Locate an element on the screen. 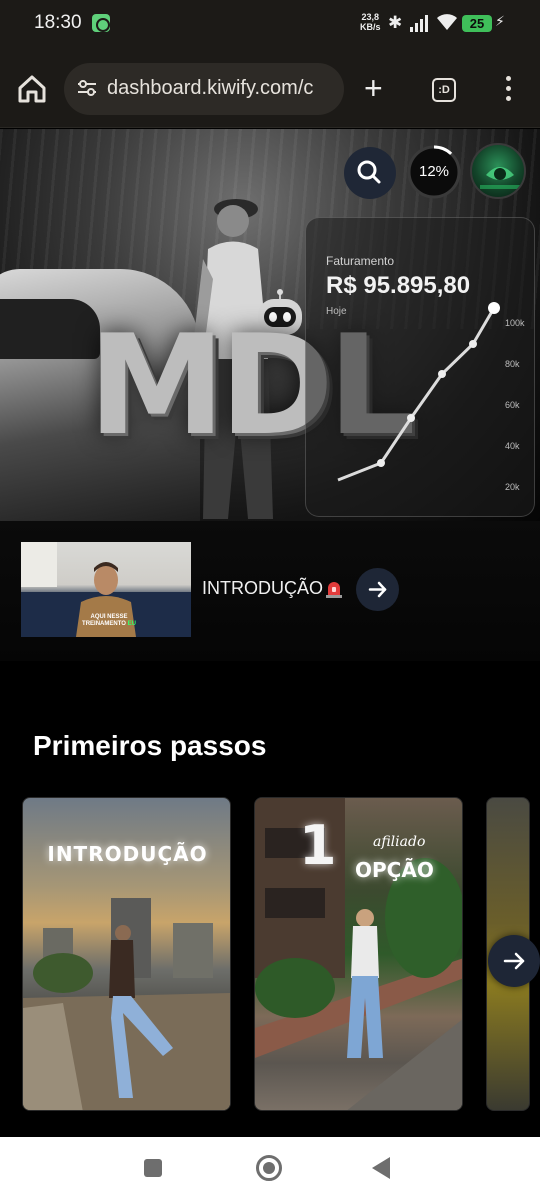  thumbnail-caption-line2: TREINAMENTO is located at coordinates (104, 624).